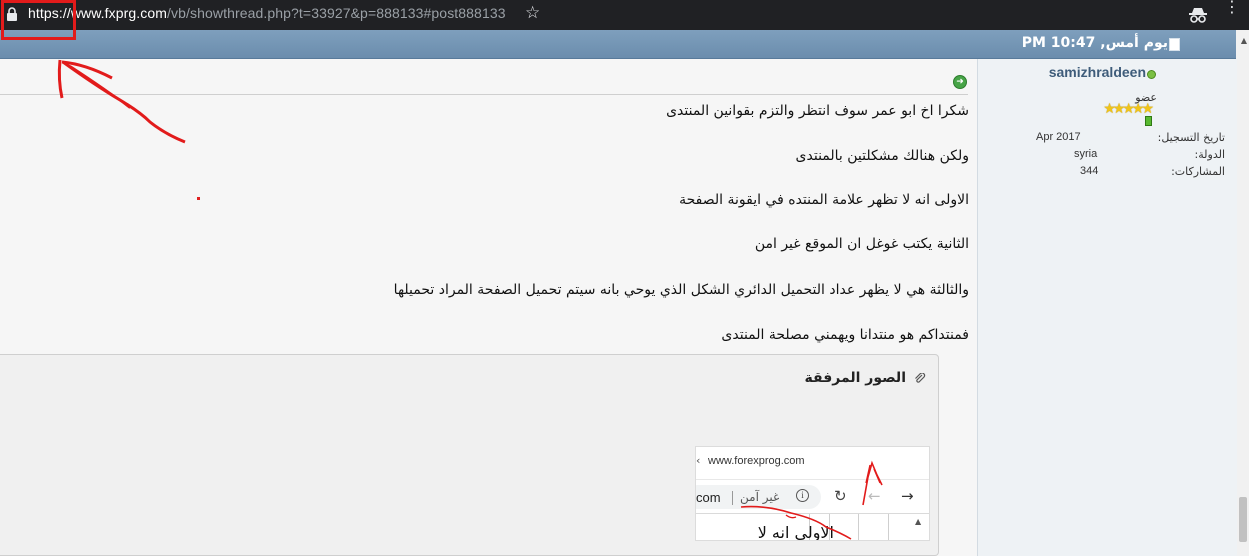 Image resolution: width=1249 pixels, height=556 pixels. I want to click on post-status-arrow-icon: ➜, so click(960, 82).